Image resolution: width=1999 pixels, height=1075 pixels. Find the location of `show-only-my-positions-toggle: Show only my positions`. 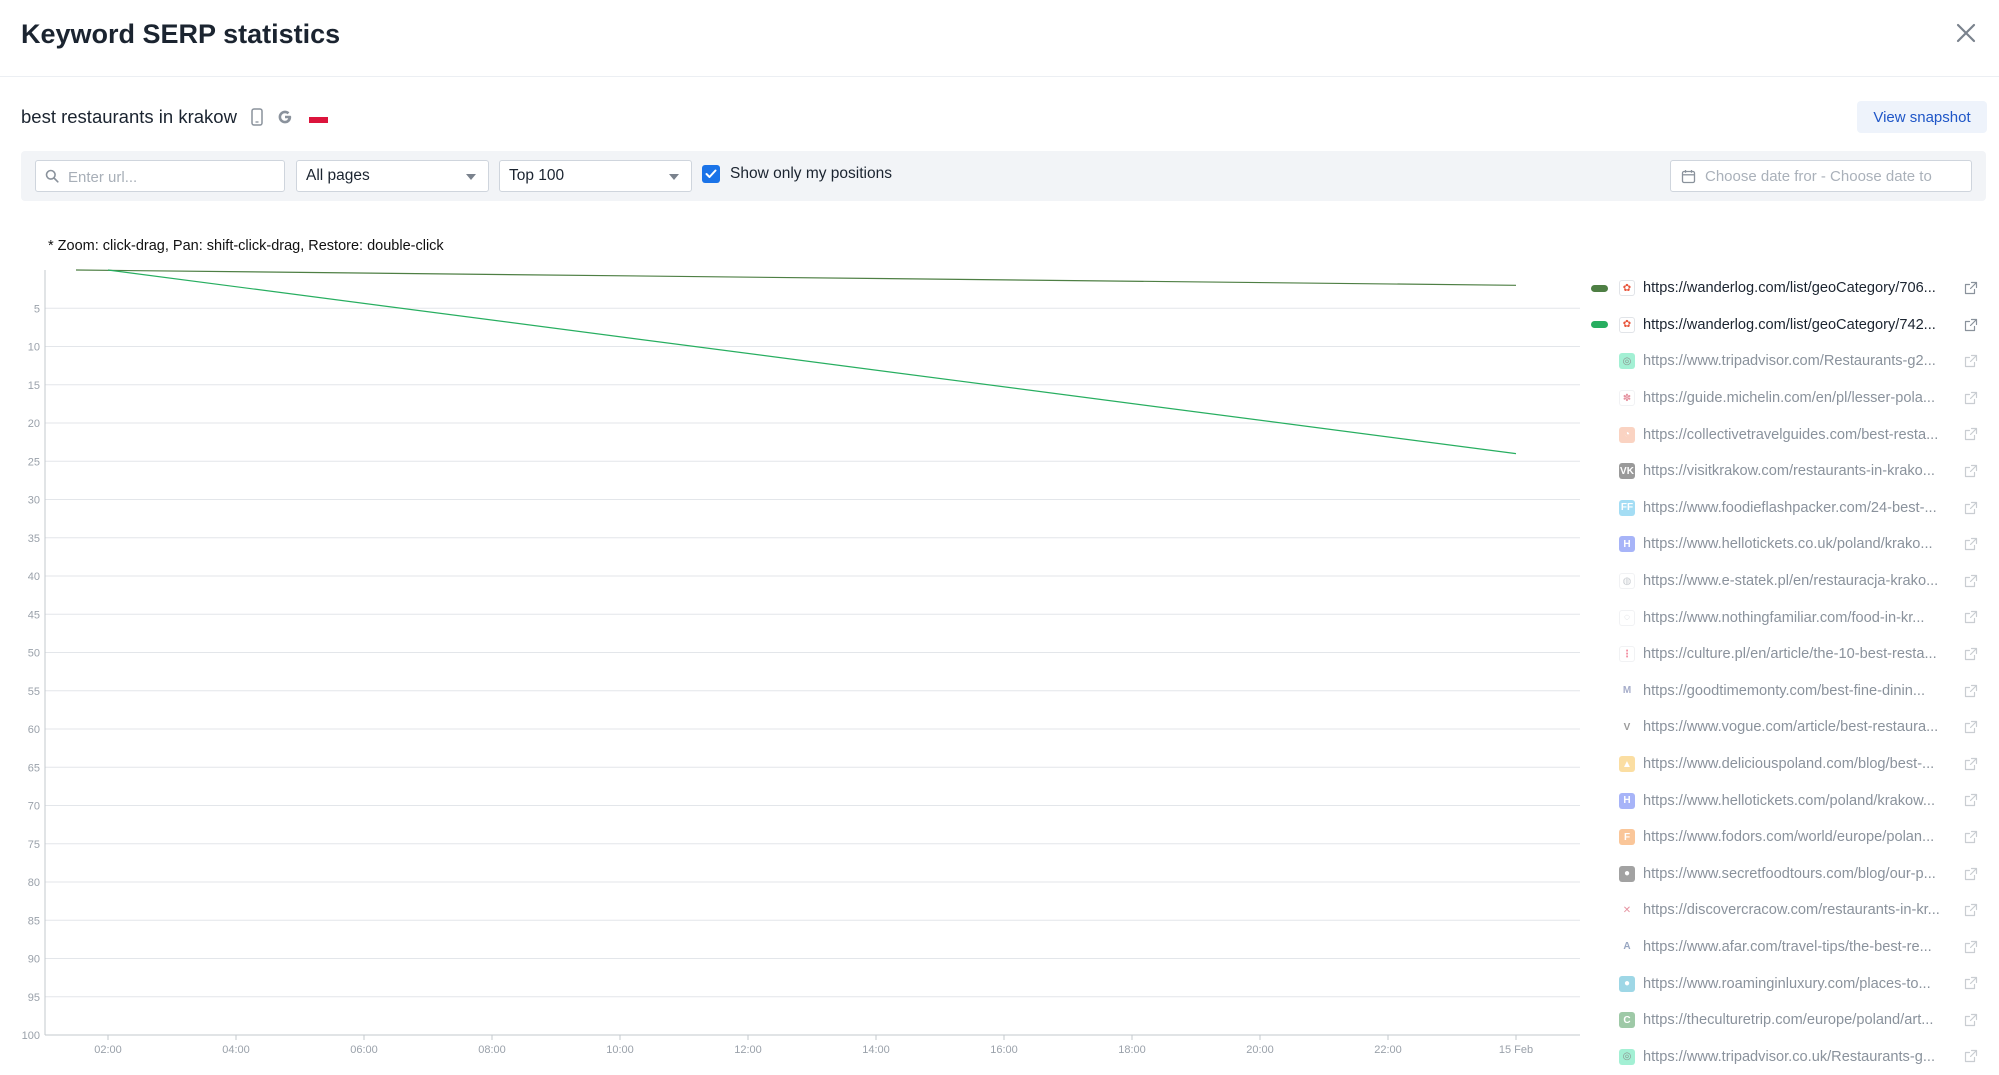

show-only-my-positions-toggle: Show only my positions is located at coordinates (797, 174).